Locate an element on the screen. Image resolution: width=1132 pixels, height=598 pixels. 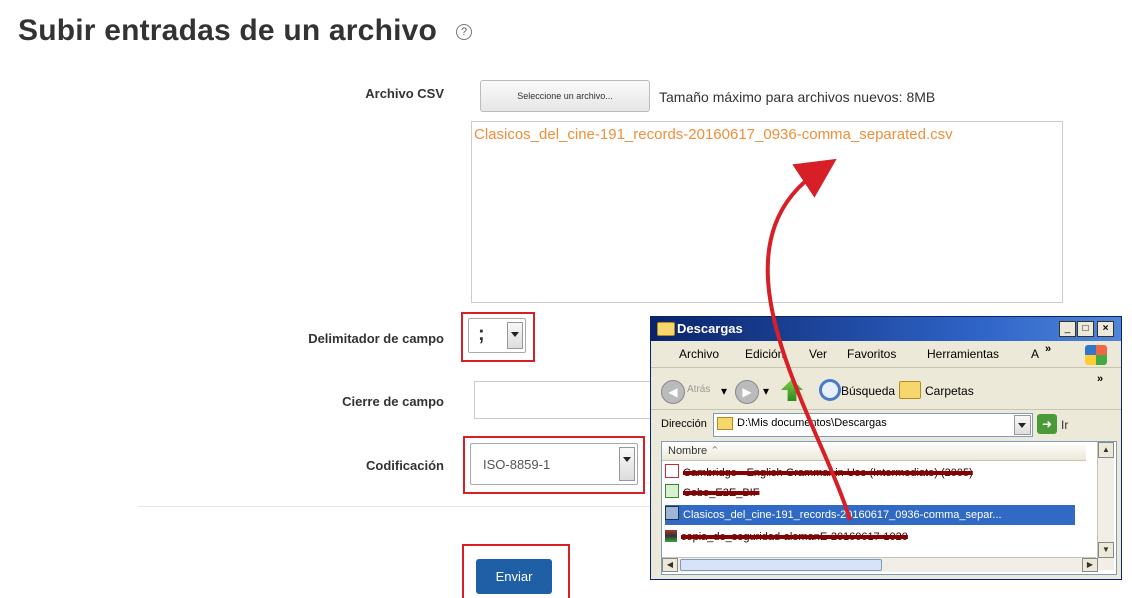
drag-arrow-path is located at coordinates (808, 339).